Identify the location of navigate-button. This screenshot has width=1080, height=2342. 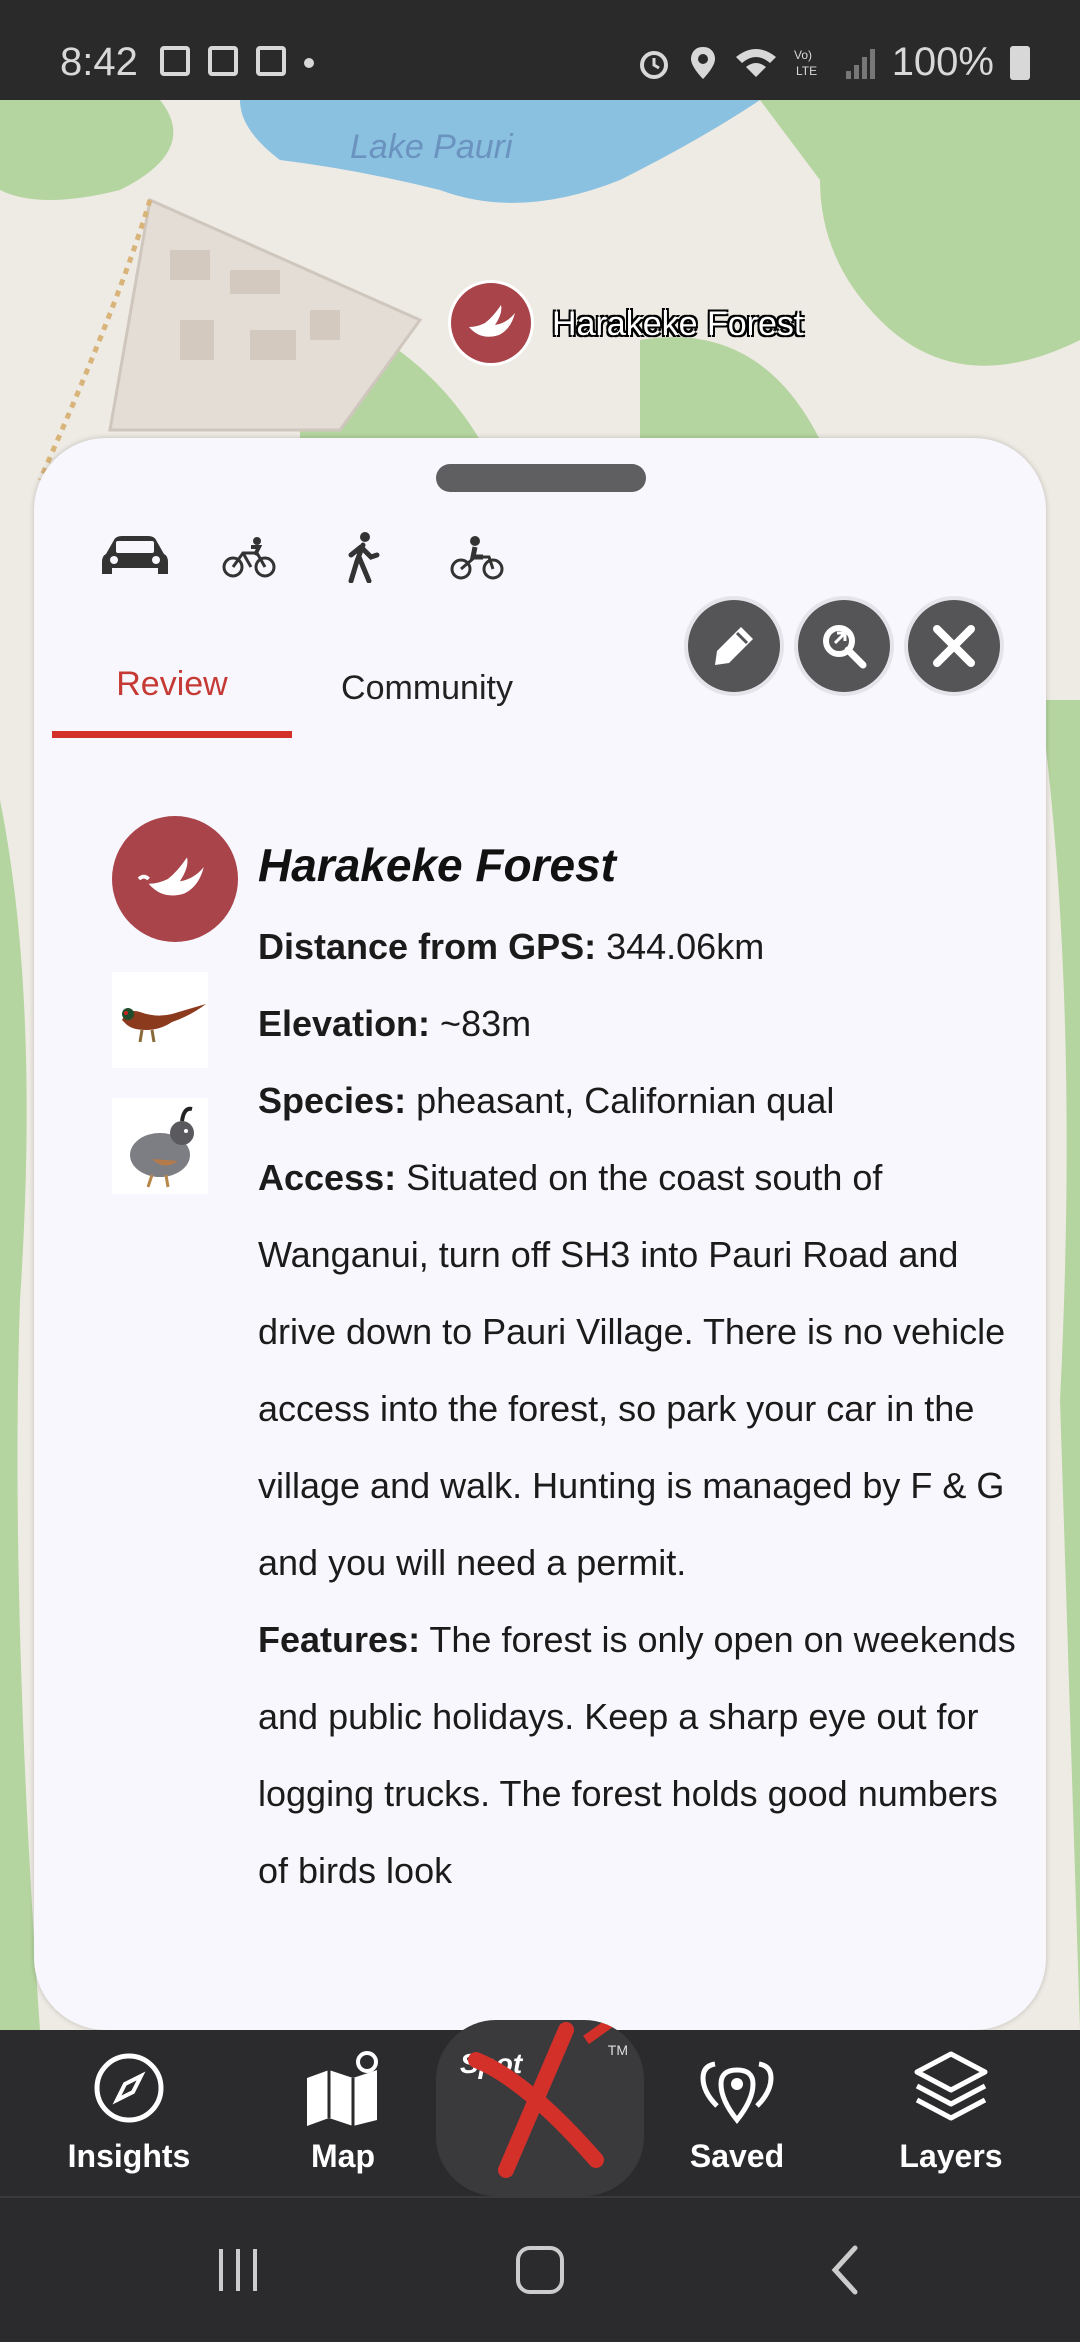
(844, 646).